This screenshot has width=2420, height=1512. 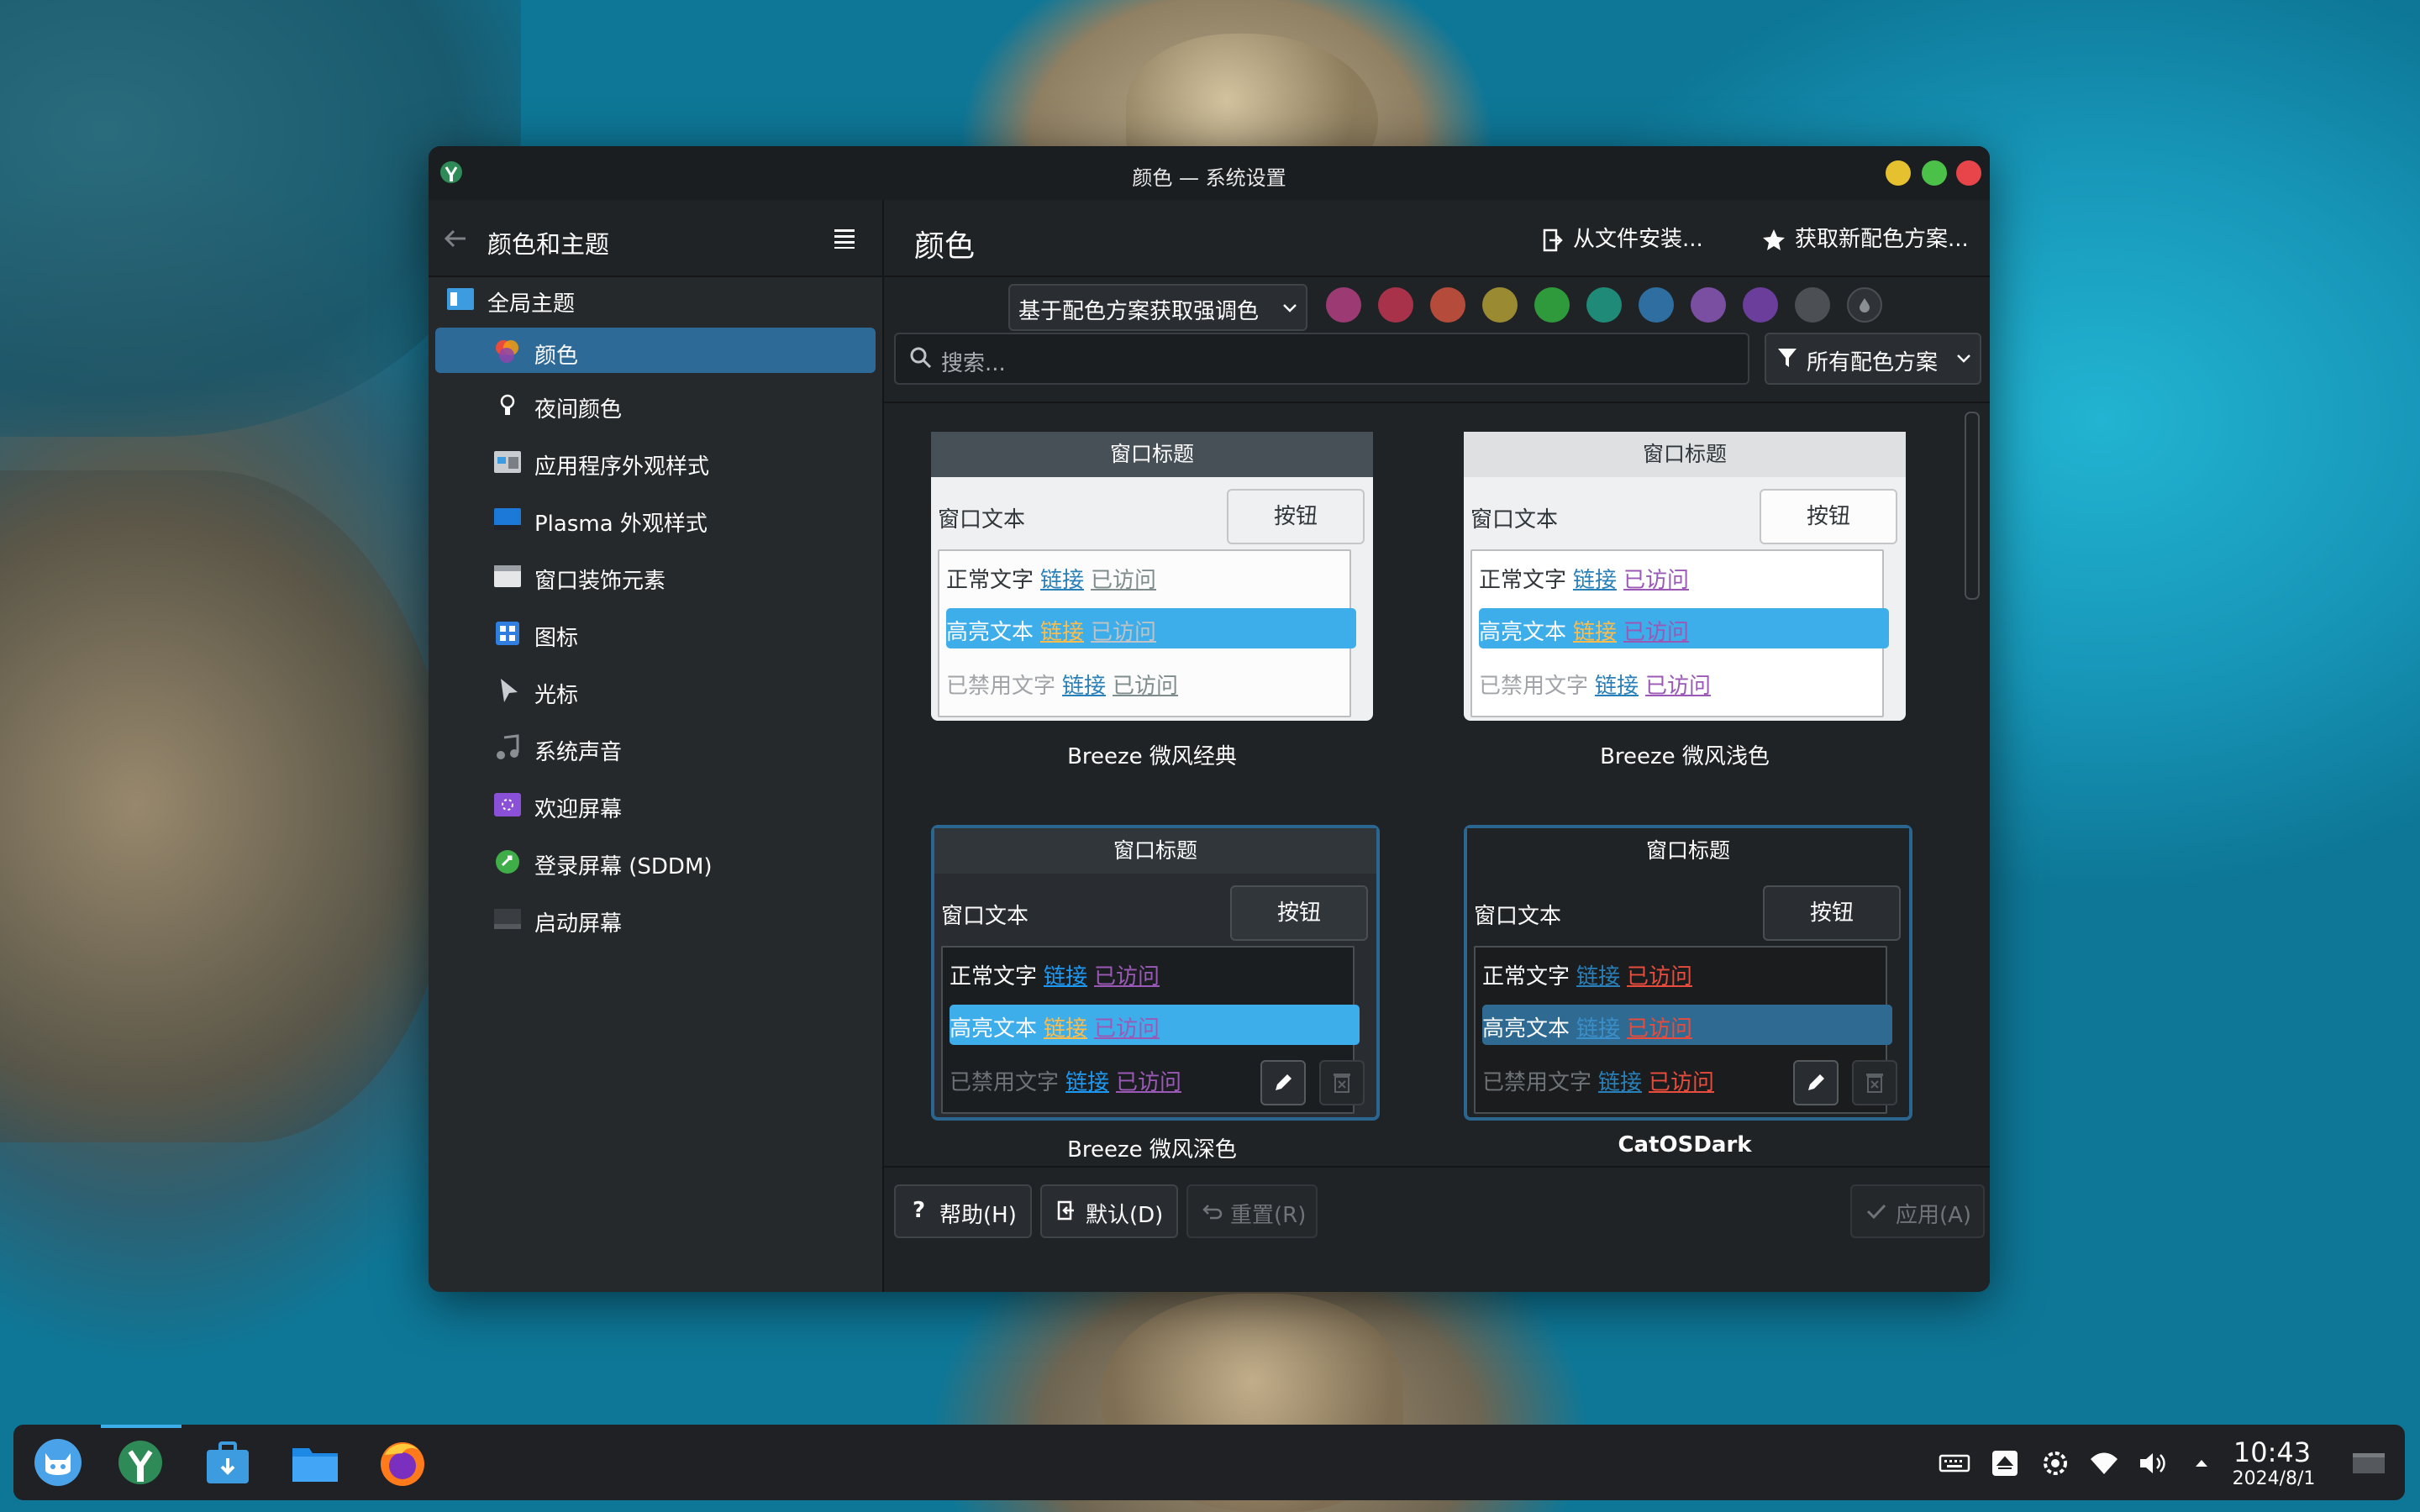 I want to click on sidebar-item-system-sounds: 系统声音, so click(x=656, y=746).